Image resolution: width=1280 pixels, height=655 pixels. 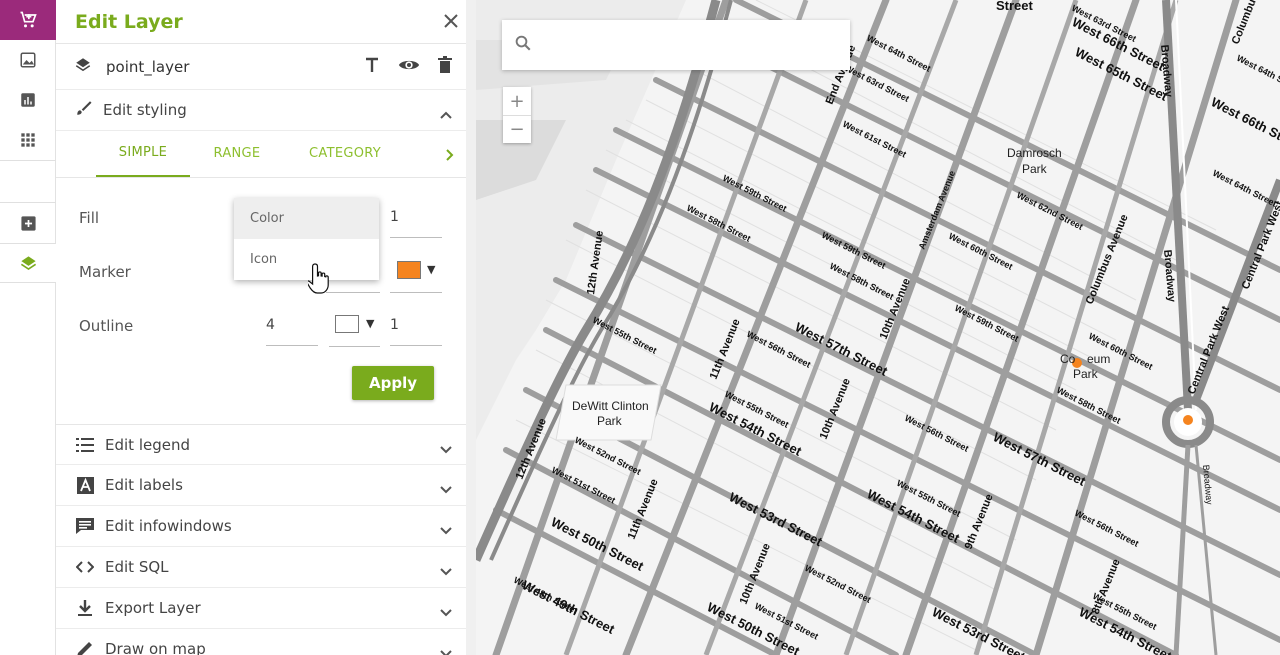 What do you see at coordinates (144, 485) in the screenshot?
I see `section-label: Edit labels` at bounding box center [144, 485].